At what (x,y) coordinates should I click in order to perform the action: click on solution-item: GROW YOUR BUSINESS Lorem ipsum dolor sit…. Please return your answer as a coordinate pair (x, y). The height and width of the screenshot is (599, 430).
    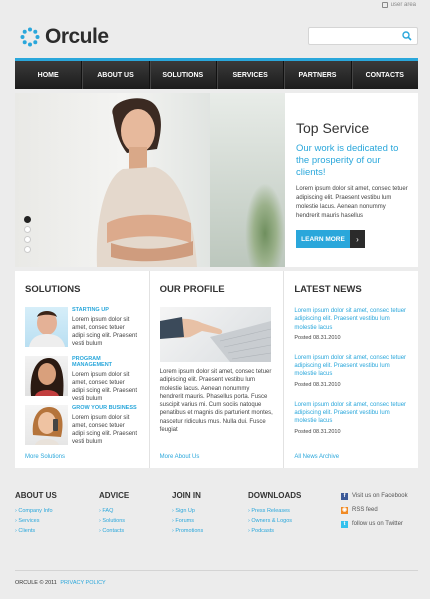
    Looking at the image, I should click on (82, 425).